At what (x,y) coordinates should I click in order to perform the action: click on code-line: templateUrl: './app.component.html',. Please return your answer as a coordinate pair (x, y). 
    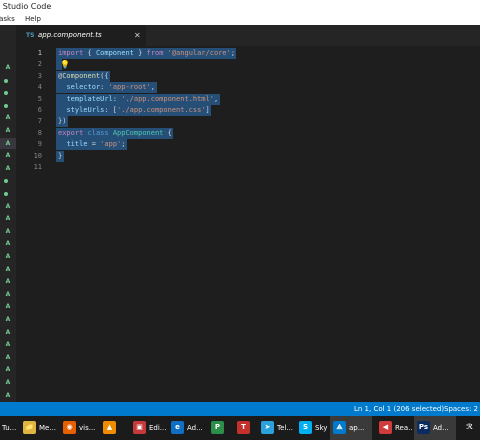
    Looking at the image, I should click on (138, 99).